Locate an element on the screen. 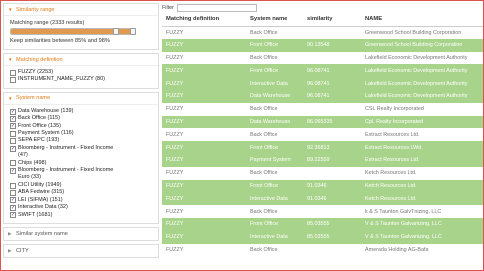  cell-similarity: 86.065335 is located at coordinates (332, 122).